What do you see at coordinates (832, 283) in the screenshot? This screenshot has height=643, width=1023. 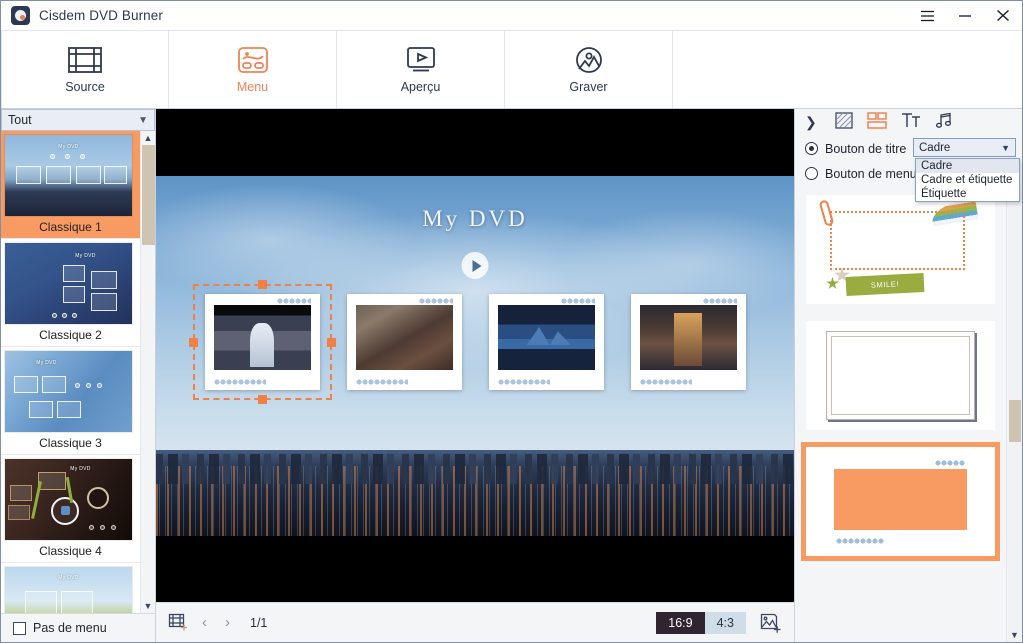 I see `star-icon` at bounding box center [832, 283].